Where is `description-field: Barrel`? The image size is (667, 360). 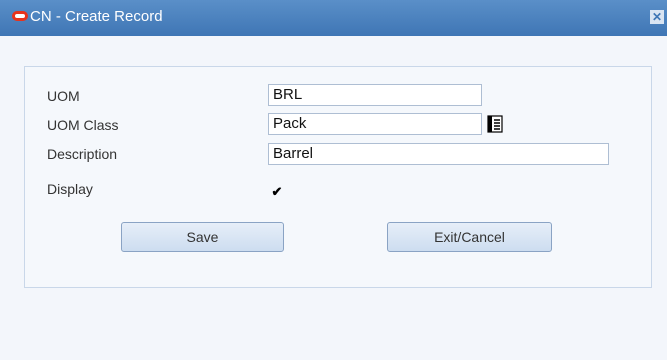
description-field: Barrel is located at coordinates (438, 154).